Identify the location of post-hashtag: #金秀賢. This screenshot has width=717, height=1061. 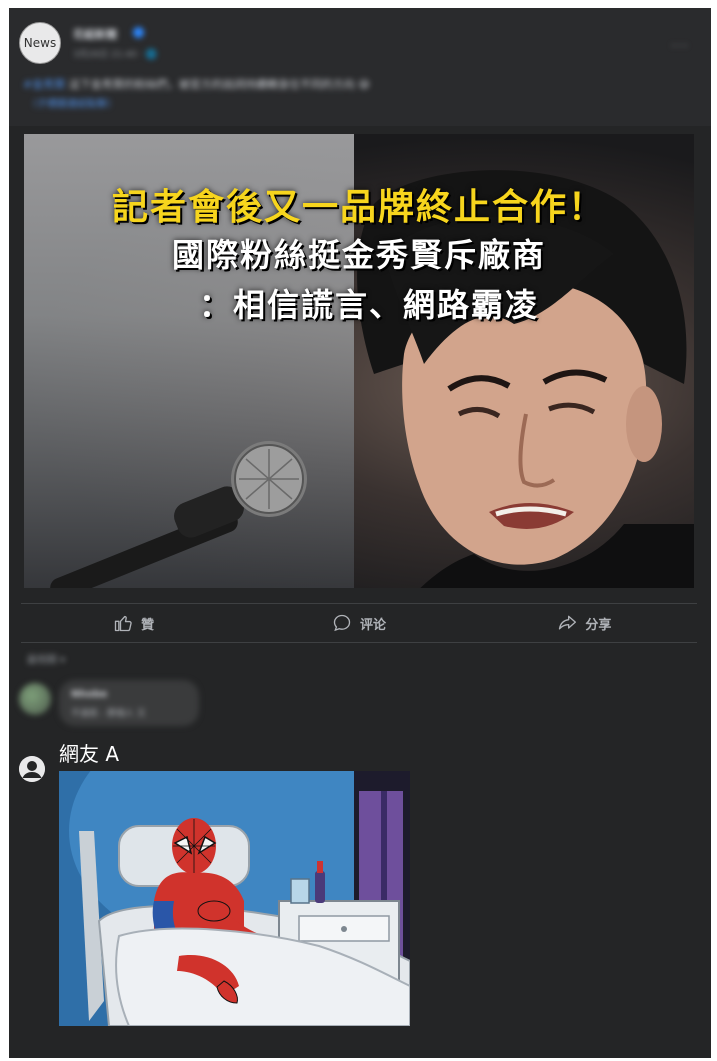
(44, 84).